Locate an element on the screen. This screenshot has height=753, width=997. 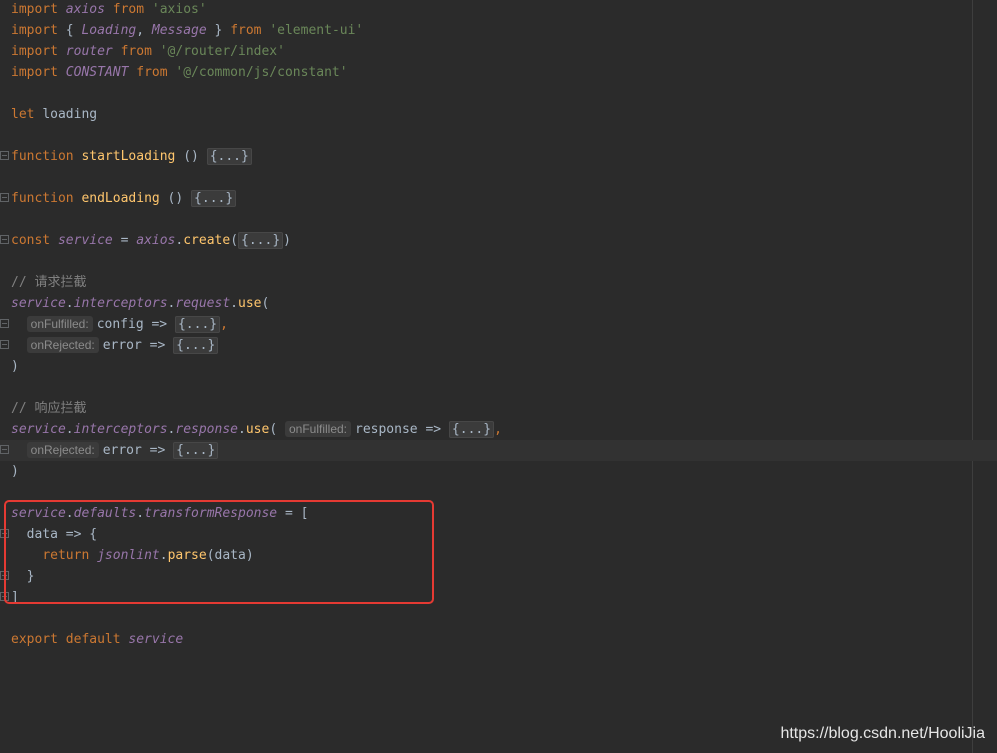
code-token: ) is located at coordinates (15, 471).